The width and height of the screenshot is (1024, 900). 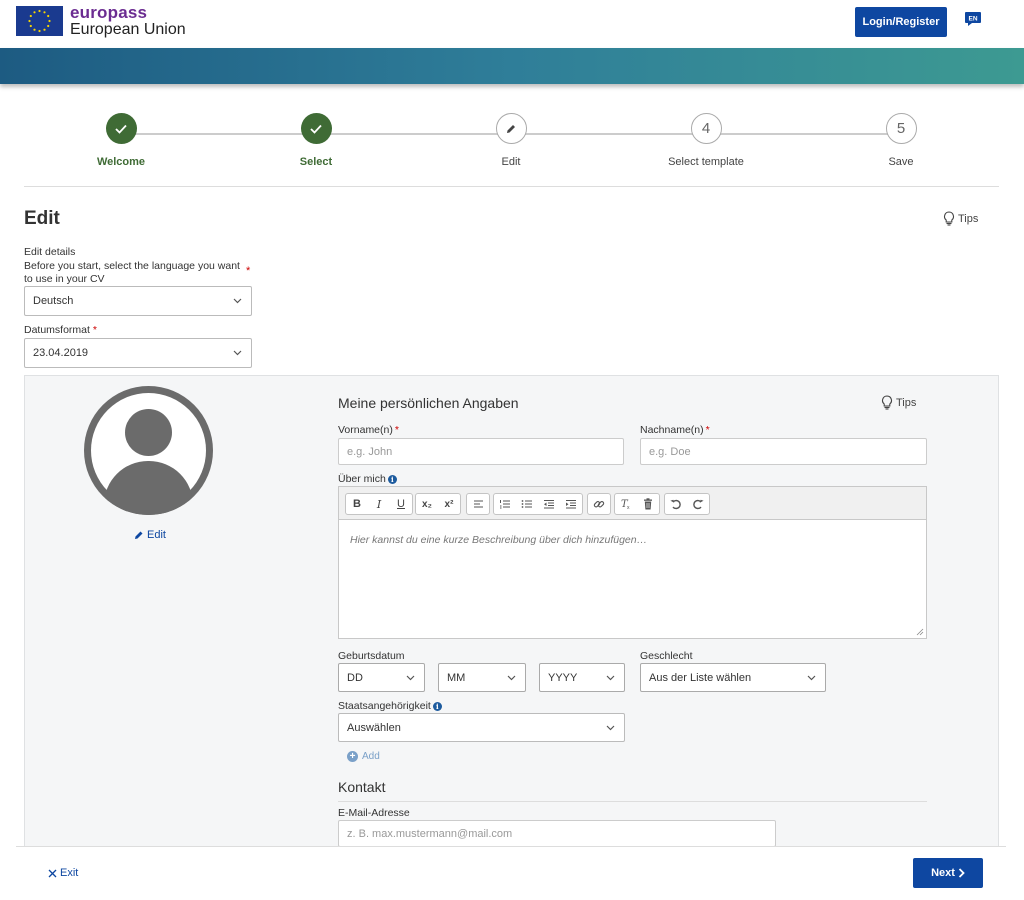 What do you see at coordinates (63, 873) in the screenshot?
I see `exit-link: Exit` at bounding box center [63, 873].